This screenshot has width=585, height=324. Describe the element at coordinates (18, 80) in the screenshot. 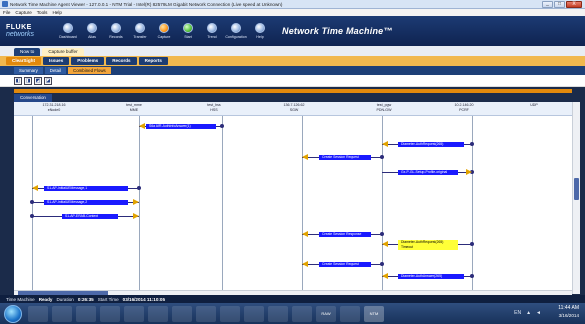

I see `view-button-1: ◧` at that location.